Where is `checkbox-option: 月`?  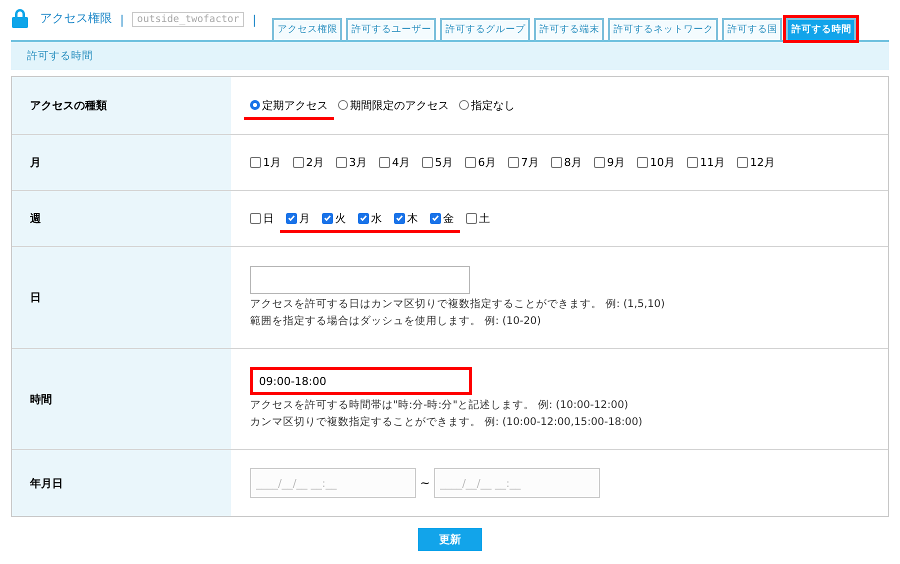 checkbox-option: 月 is located at coordinates (298, 218).